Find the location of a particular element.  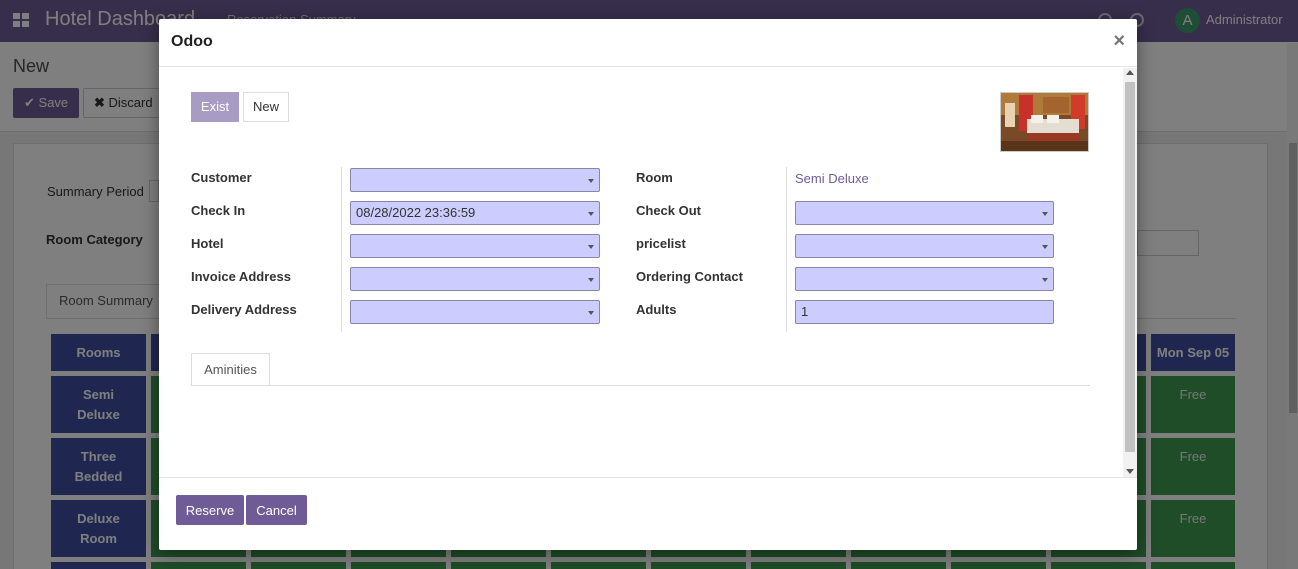

close-icon: × is located at coordinates (1119, 41).